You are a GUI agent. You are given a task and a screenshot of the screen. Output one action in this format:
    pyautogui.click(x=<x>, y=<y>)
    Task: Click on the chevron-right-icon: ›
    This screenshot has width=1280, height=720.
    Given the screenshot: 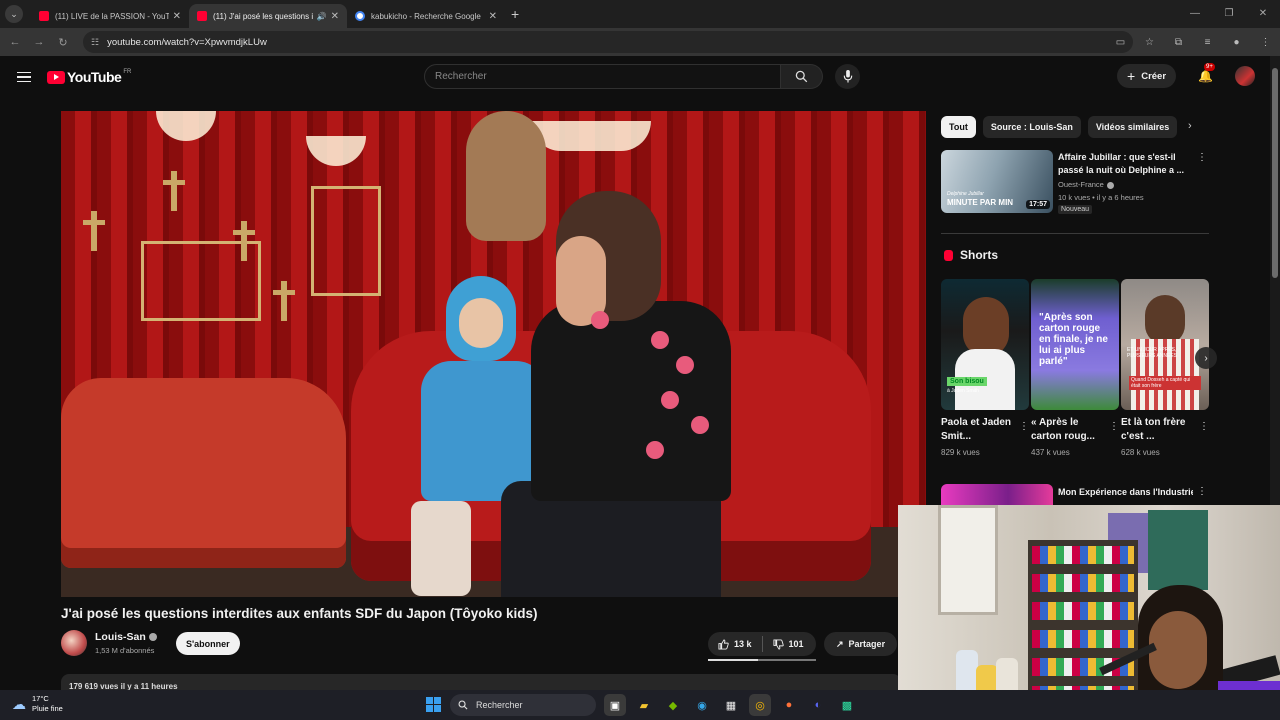 What is the action you would take?
    pyautogui.click(x=1190, y=126)
    